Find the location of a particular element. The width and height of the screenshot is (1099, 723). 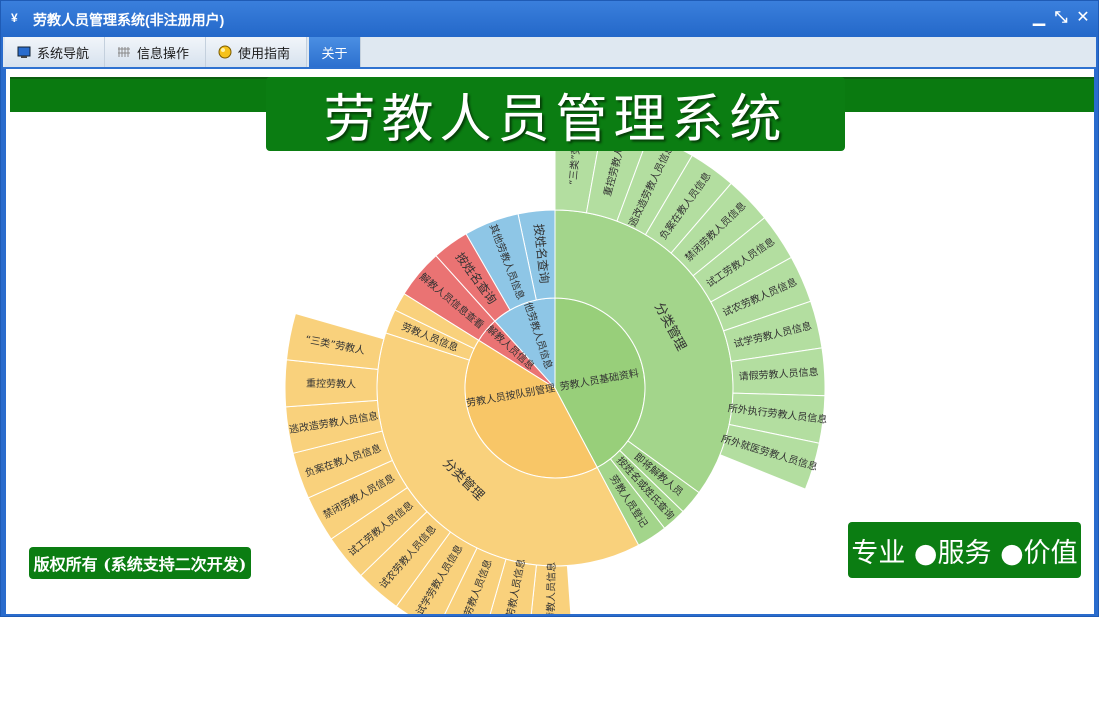

system-title-banner: 劳教人员管理系统 is located at coordinates (555, 114).